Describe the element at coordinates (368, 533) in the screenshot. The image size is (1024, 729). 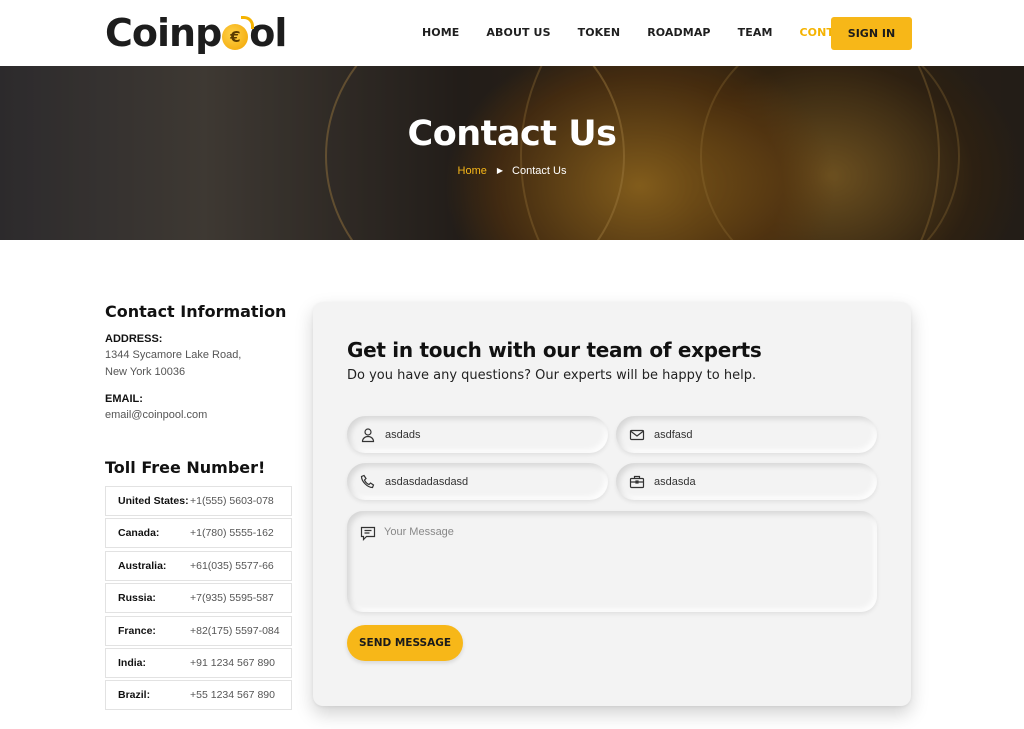
I see `chat-bubble-icon` at that location.